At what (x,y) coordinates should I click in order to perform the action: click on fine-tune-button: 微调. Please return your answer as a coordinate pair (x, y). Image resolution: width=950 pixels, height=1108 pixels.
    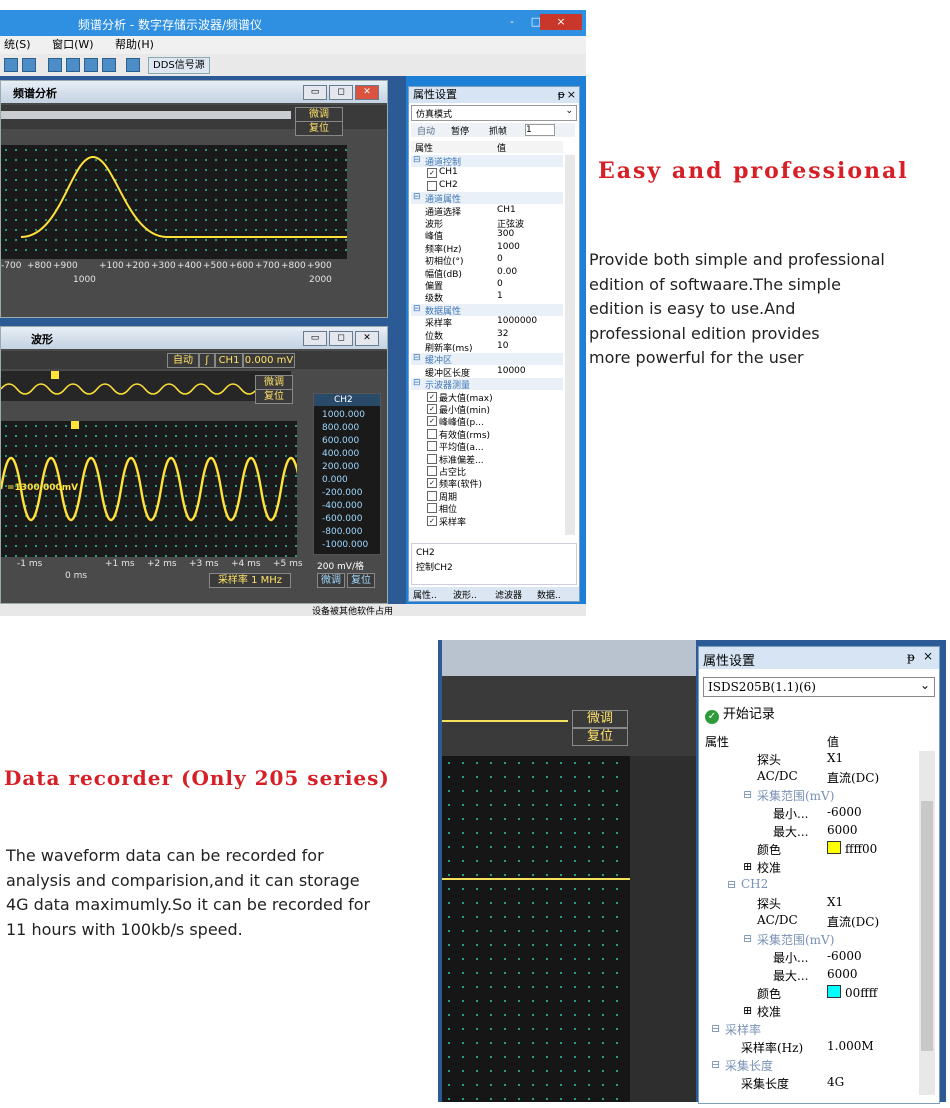
    Looking at the image, I should click on (319, 114).